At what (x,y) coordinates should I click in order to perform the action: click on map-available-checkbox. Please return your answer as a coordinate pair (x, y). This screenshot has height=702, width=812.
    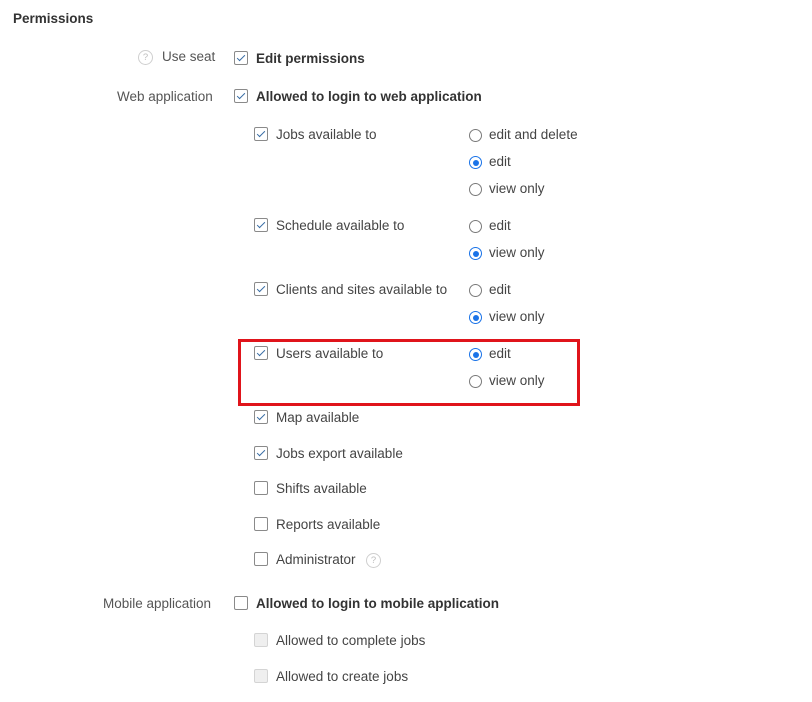
    Looking at the image, I should click on (261, 417).